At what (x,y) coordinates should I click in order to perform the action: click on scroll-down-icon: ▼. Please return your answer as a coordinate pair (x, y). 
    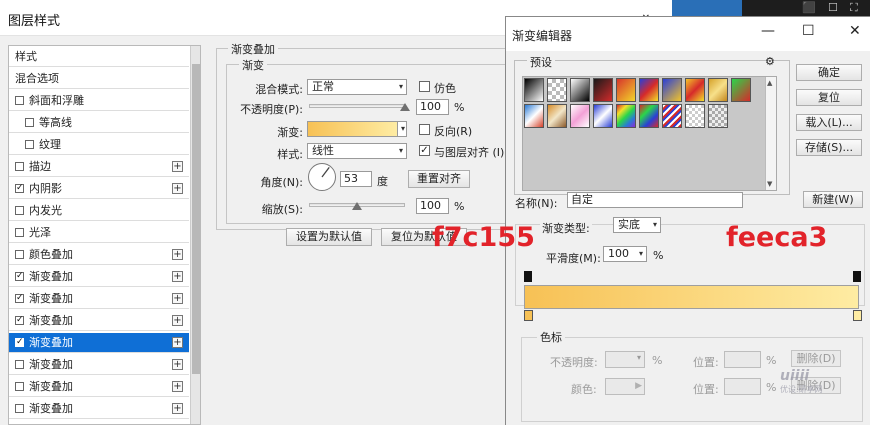
    Looking at the image, I should click on (769, 184).